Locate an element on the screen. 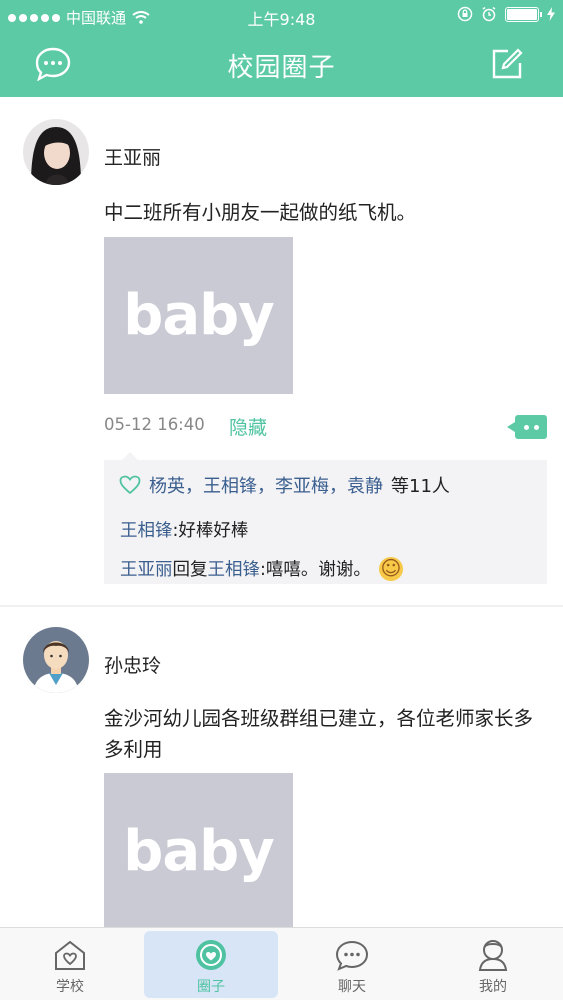 This screenshot has height=1000, width=563. chat-icon is located at coordinates (352, 955).